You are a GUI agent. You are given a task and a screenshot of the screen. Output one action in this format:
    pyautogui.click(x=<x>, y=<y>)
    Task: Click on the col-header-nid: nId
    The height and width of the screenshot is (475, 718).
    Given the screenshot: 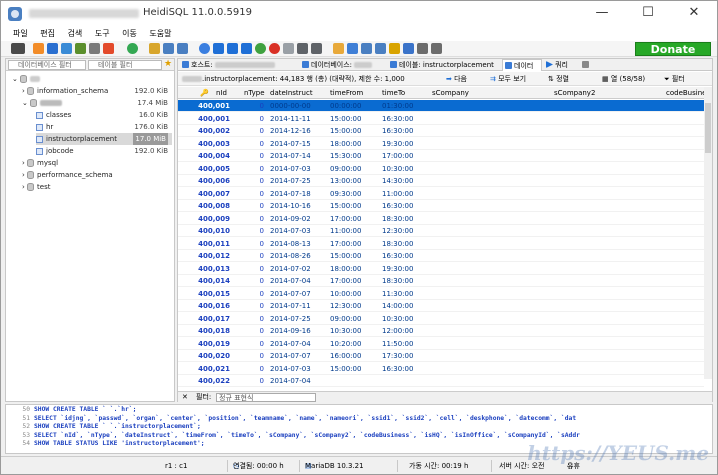 What is the action you would take?
    pyautogui.click(x=221, y=93)
    